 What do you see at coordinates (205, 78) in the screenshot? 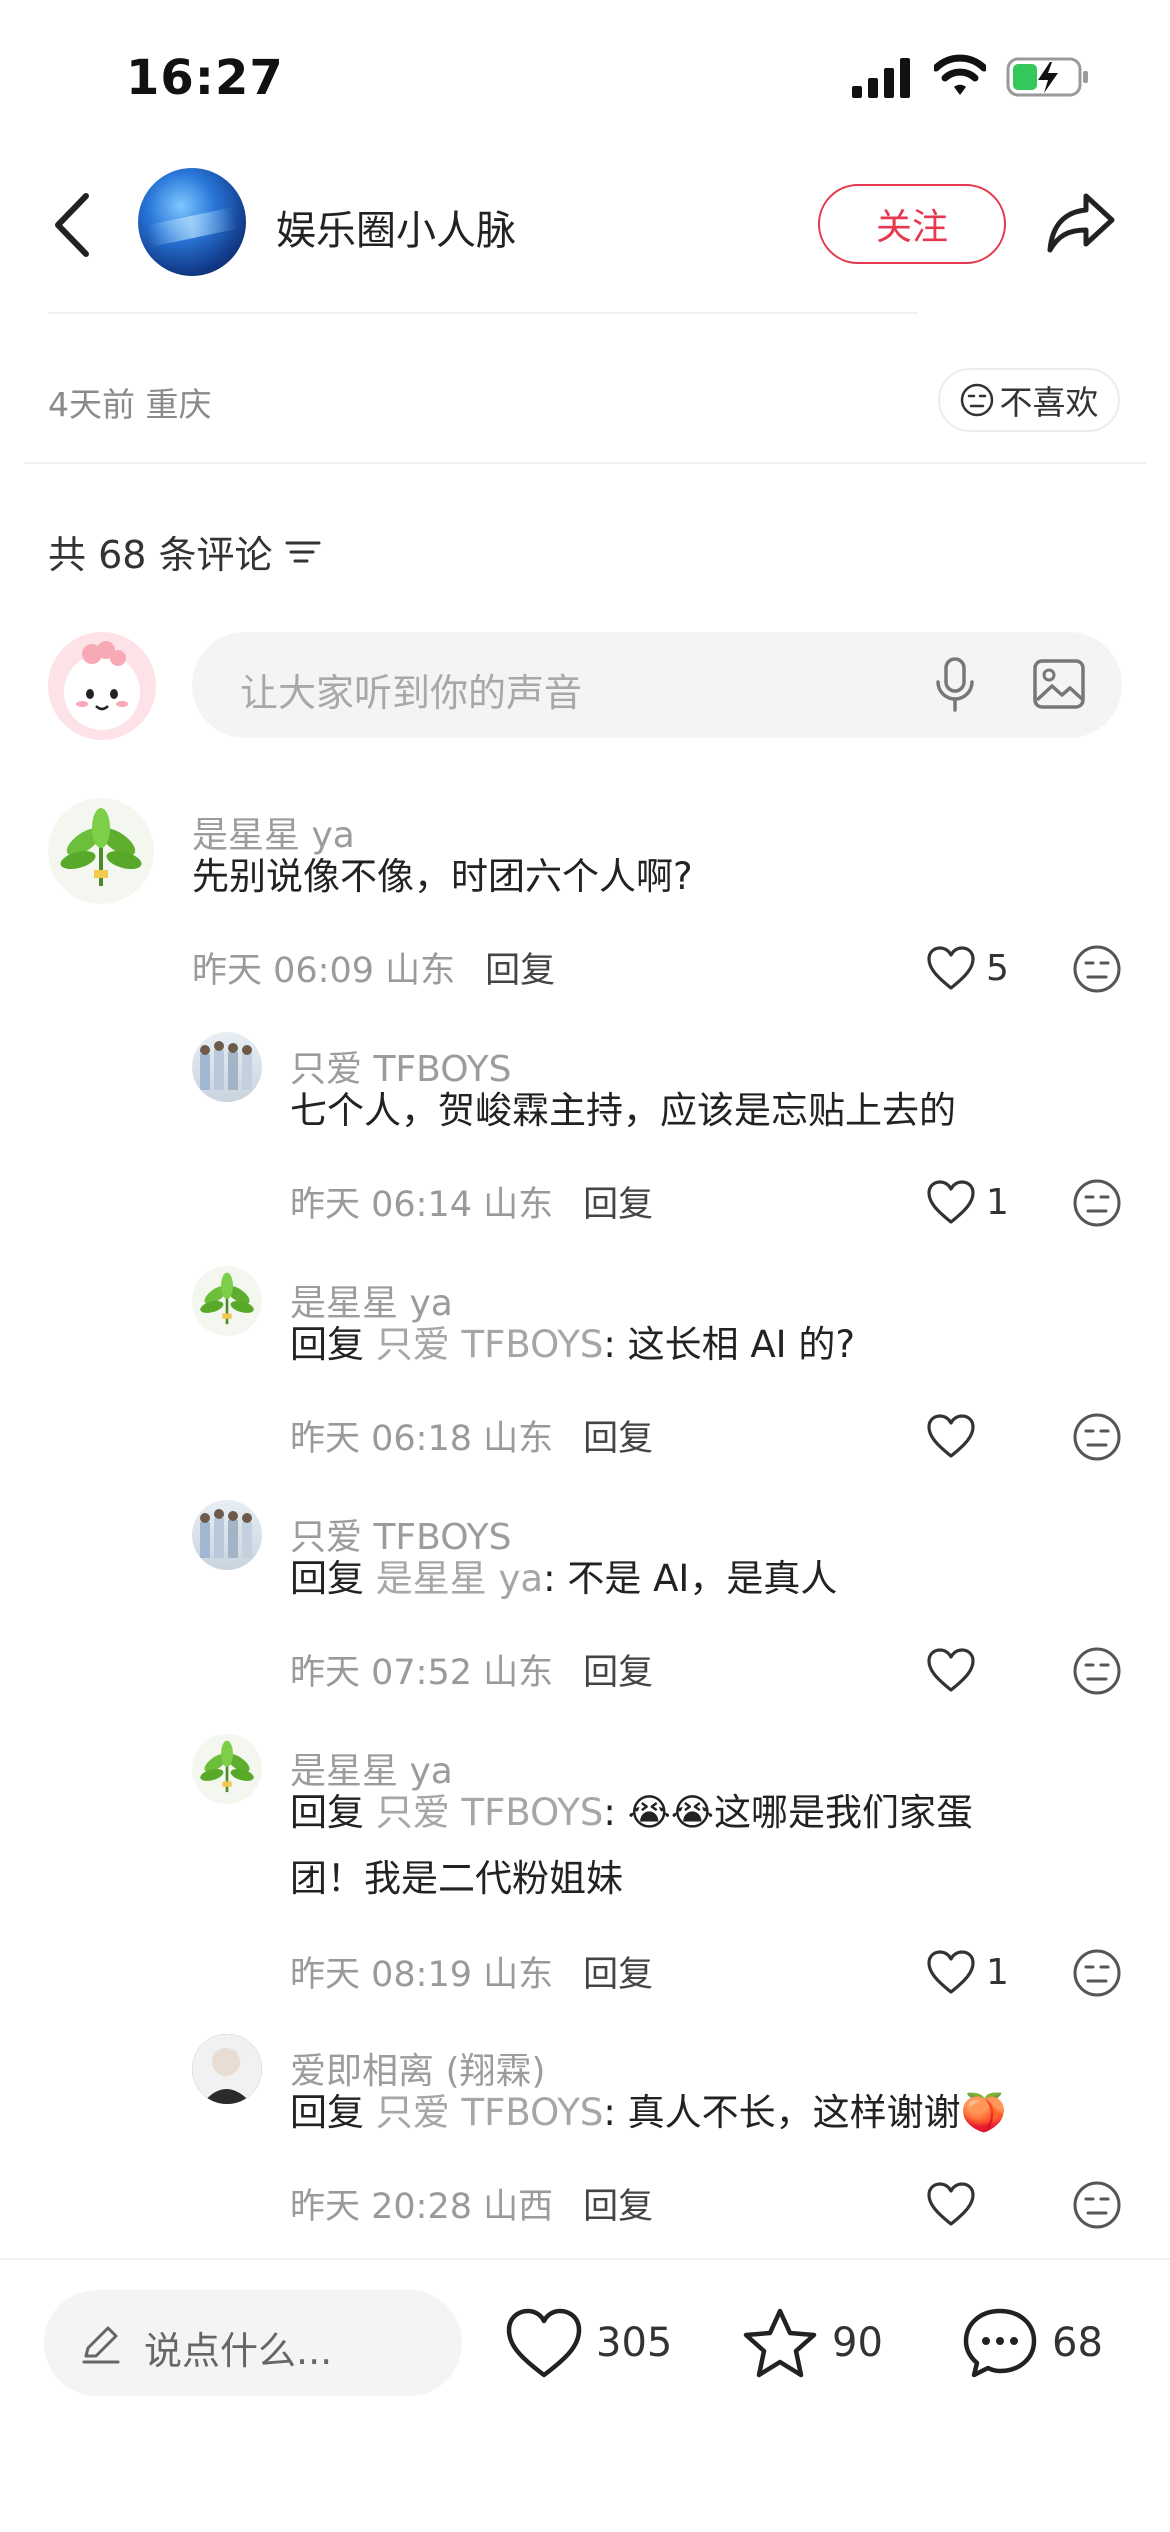
I see `status-time: 16:27` at bounding box center [205, 78].